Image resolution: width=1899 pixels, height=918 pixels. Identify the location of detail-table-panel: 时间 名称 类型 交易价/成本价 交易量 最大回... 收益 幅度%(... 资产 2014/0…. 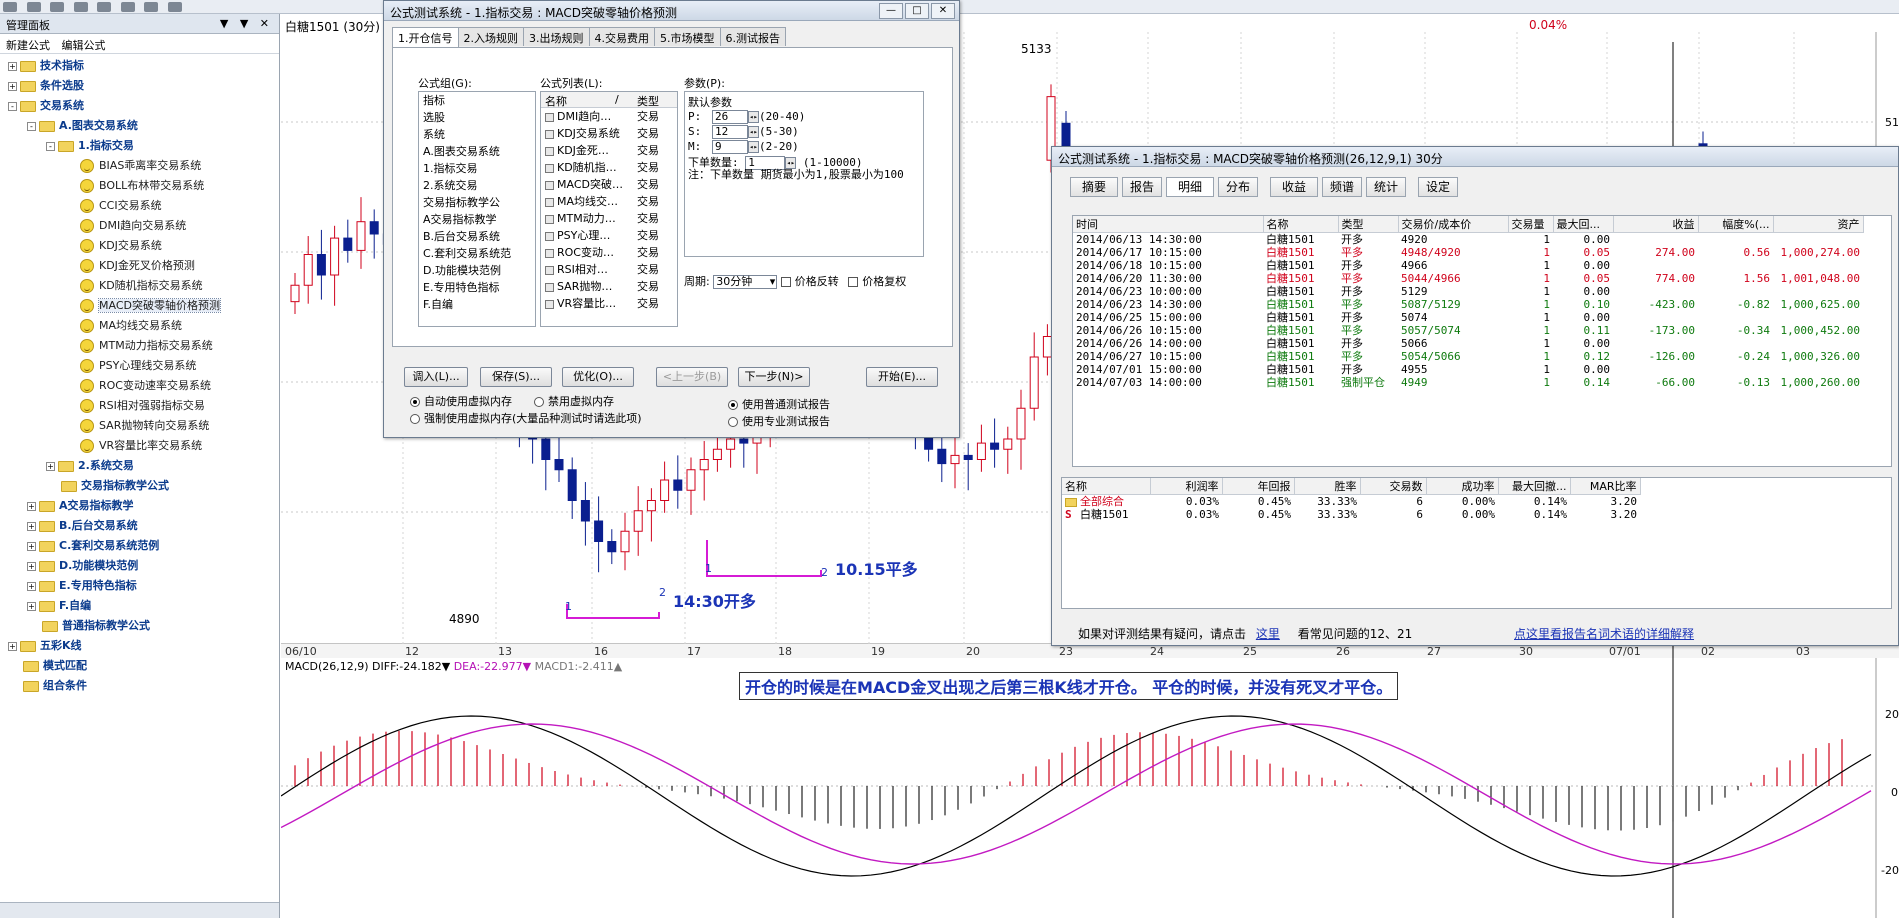
(1482, 341).